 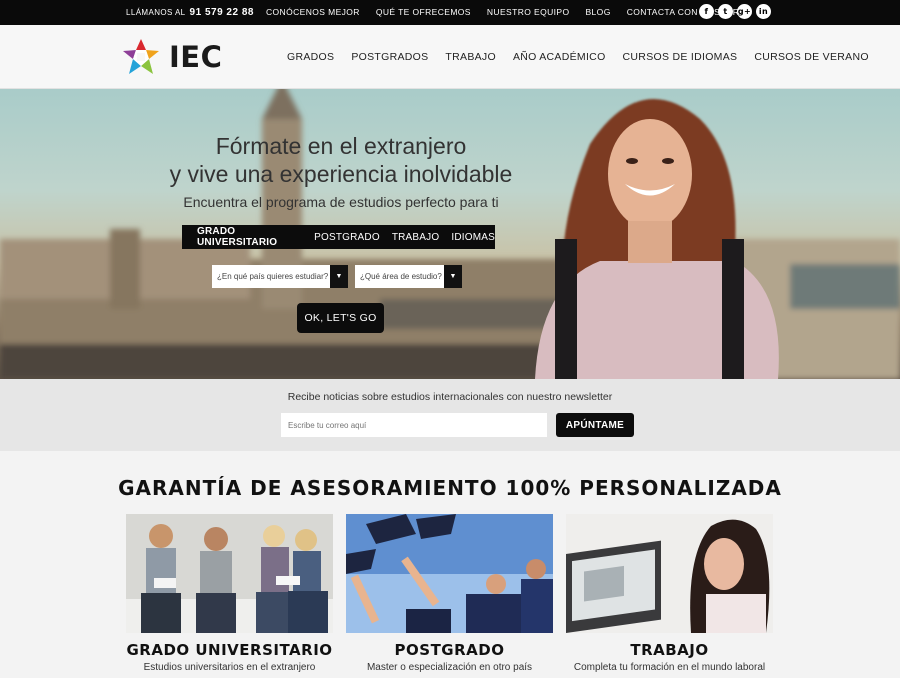 What do you see at coordinates (340, 318) in the screenshot?
I see `search-go-button: OK, LET'S GO` at bounding box center [340, 318].